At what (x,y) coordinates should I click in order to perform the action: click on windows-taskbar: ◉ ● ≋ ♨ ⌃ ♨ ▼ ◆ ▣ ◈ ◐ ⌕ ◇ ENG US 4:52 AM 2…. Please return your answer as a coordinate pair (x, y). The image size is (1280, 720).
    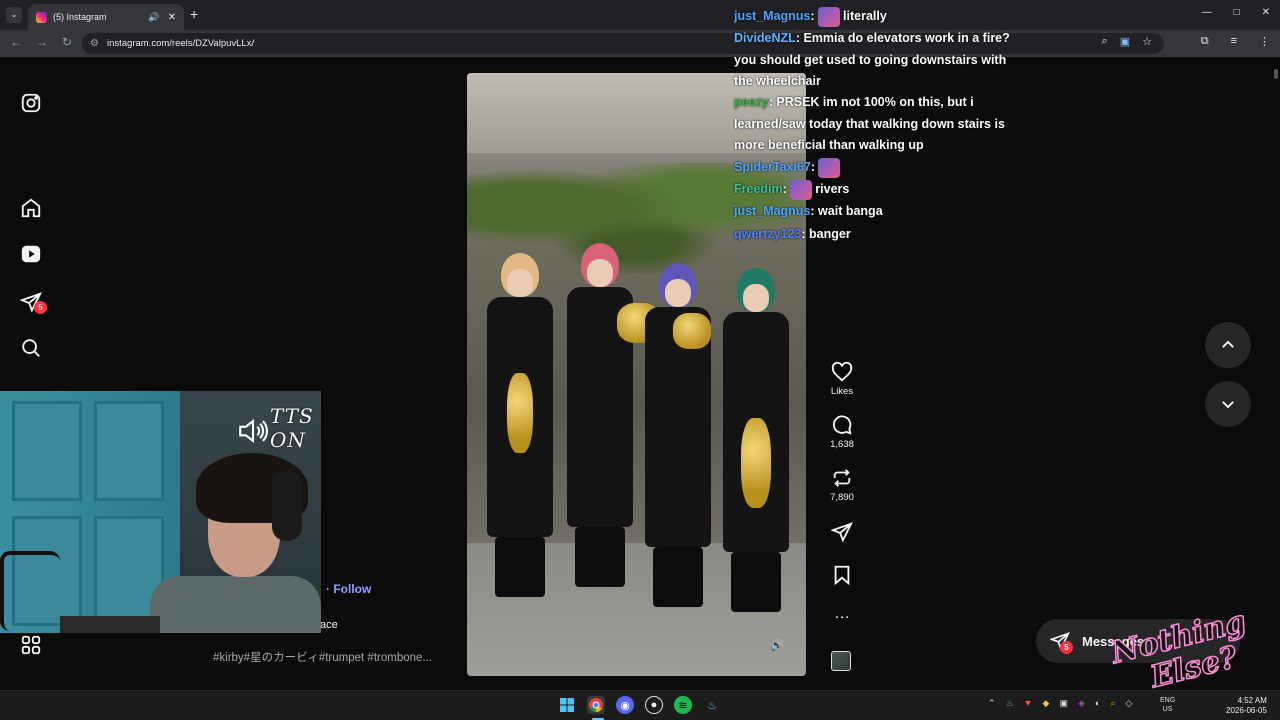
    Looking at the image, I should click on (640, 705).